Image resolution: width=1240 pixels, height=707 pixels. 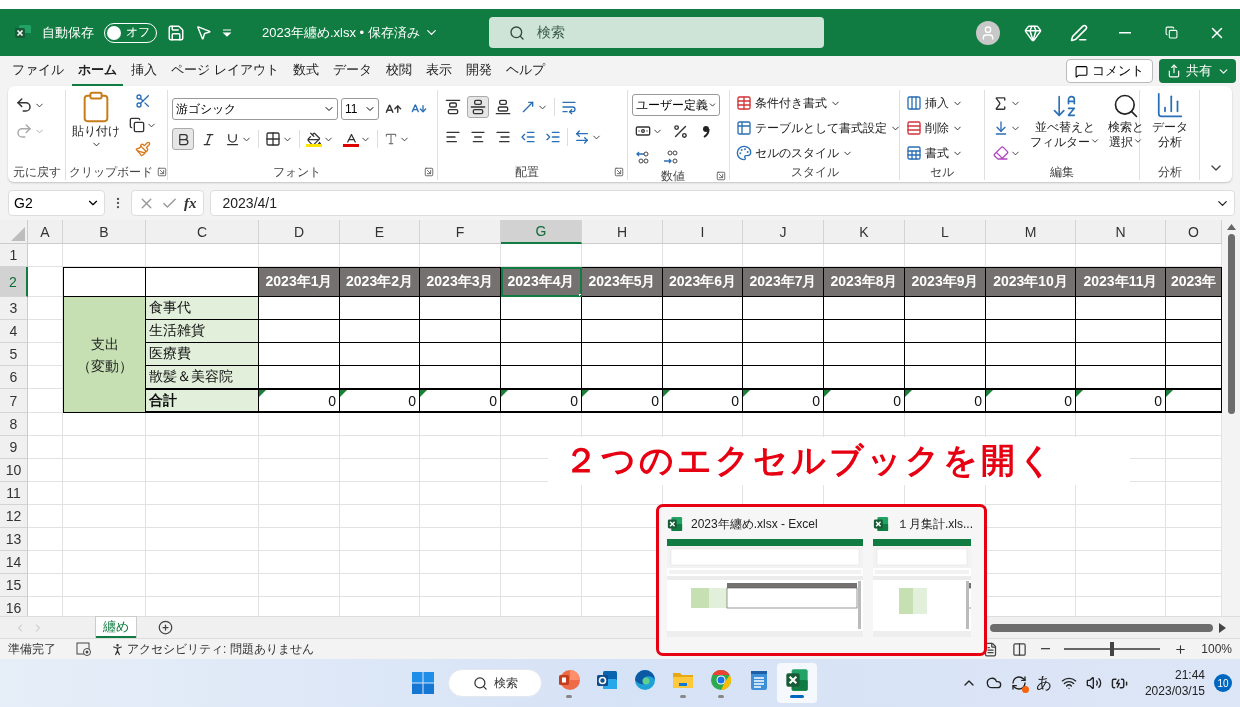 I want to click on find-select-button: 検索と 選択, so click(x=1126, y=121).